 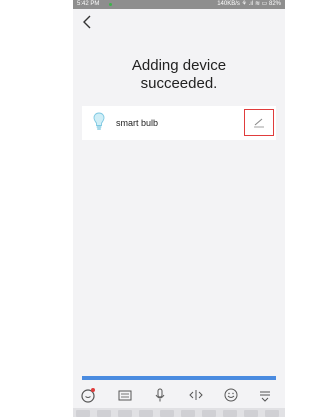 What do you see at coordinates (137, 123) in the screenshot?
I see `device-name: smart bulb` at bounding box center [137, 123].